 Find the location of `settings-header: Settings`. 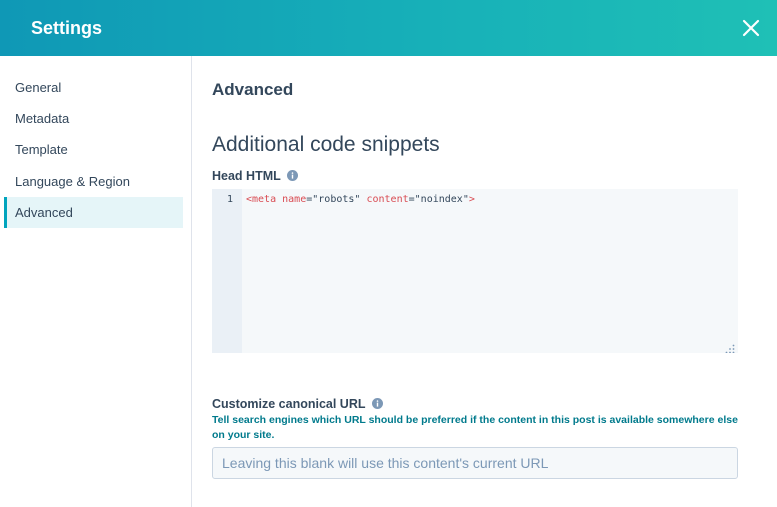

settings-header: Settings is located at coordinates (388, 28).